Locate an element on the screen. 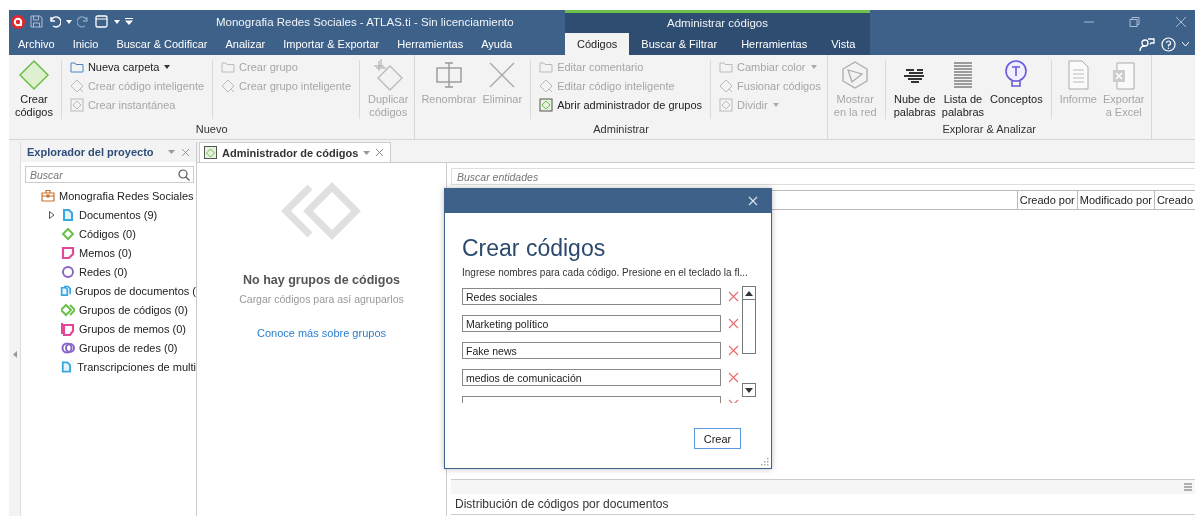 The width and height of the screenshot is (1195, 516). restore-icon is located at coordinates (1135, 21).